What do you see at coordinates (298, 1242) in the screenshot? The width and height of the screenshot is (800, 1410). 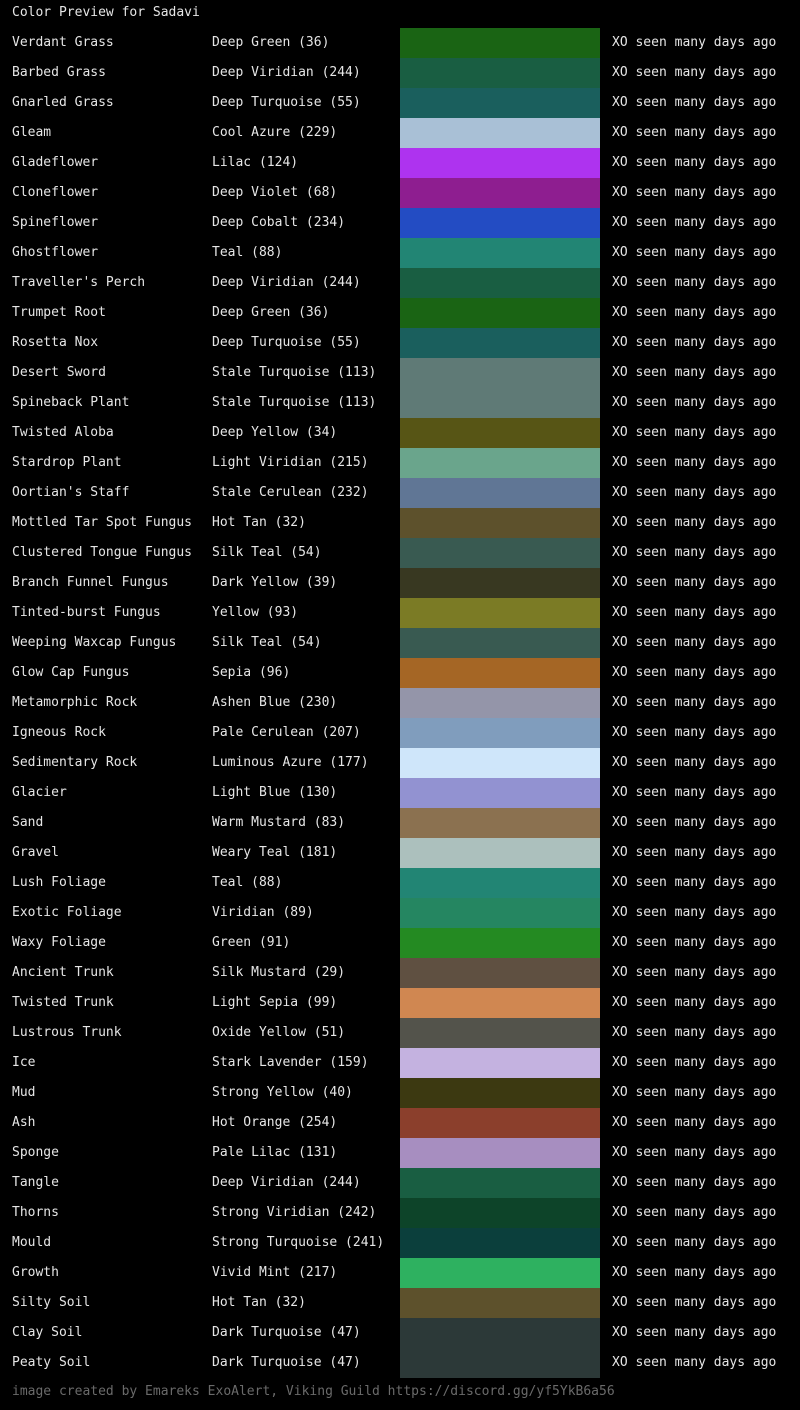 I see `row-color-label: Strong Turquoise (241)` at bounding box center [298, 1242].